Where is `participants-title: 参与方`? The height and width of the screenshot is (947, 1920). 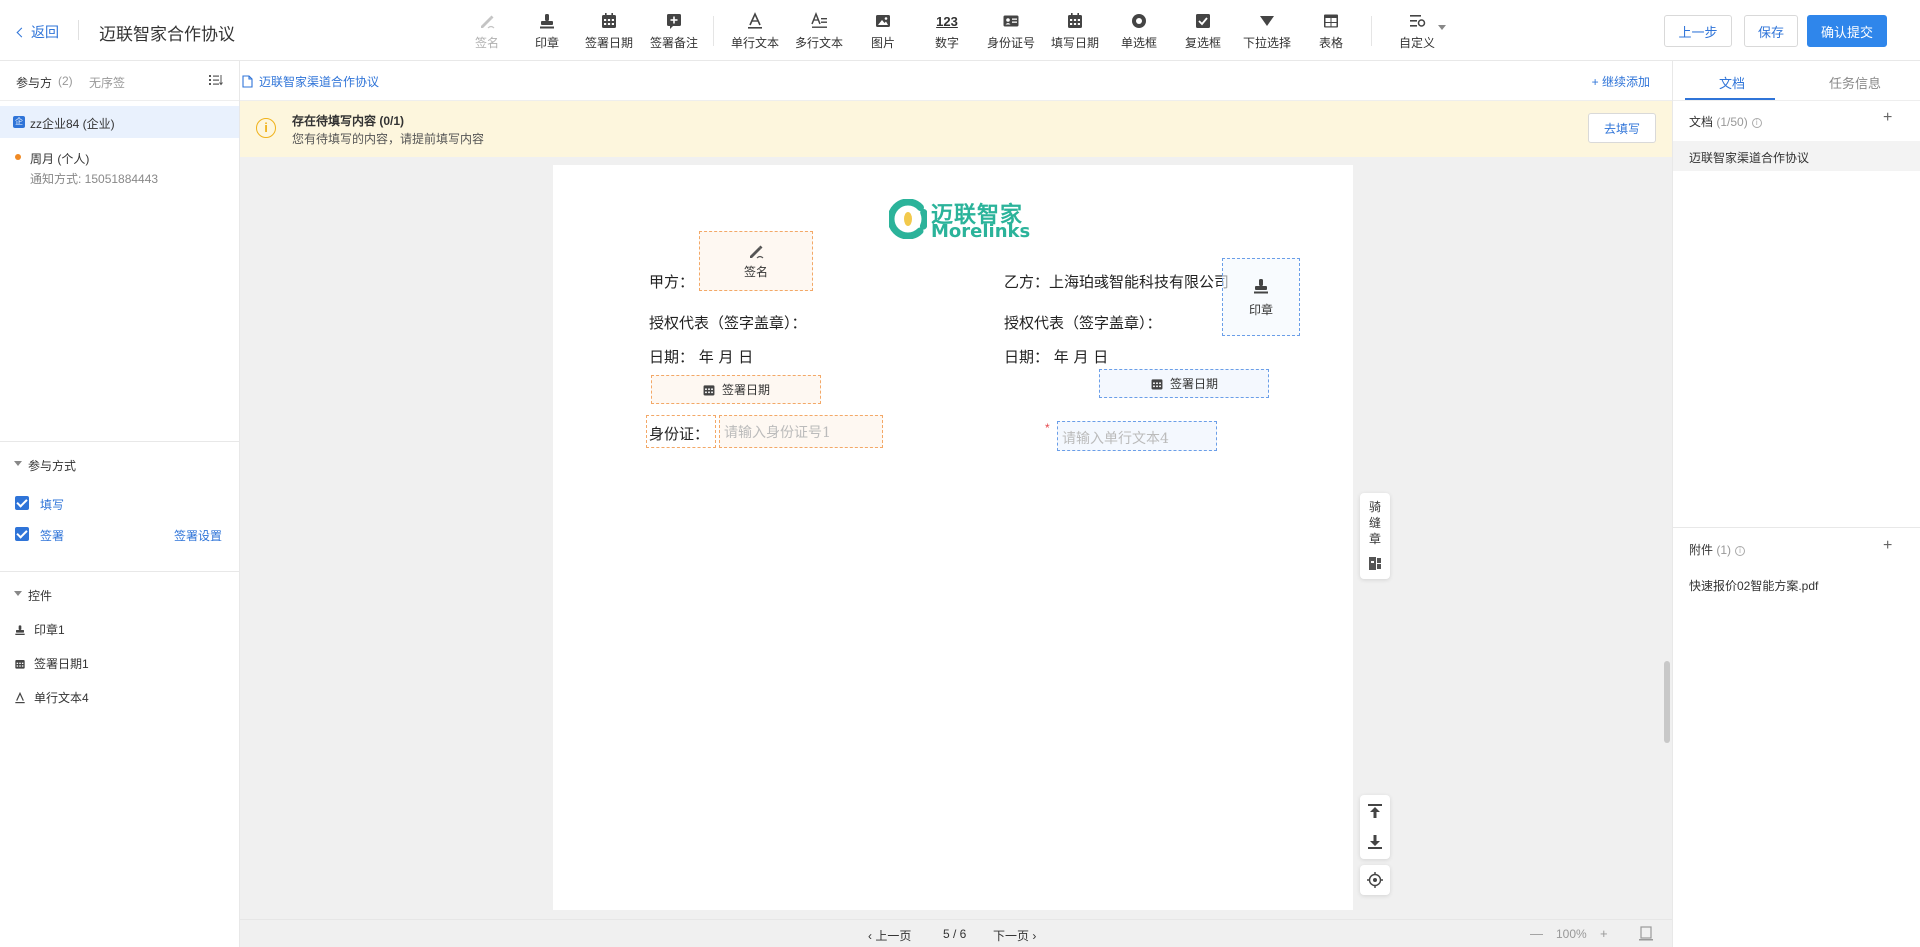
participants-title: 参与方 is located at coordinates (34, 83).